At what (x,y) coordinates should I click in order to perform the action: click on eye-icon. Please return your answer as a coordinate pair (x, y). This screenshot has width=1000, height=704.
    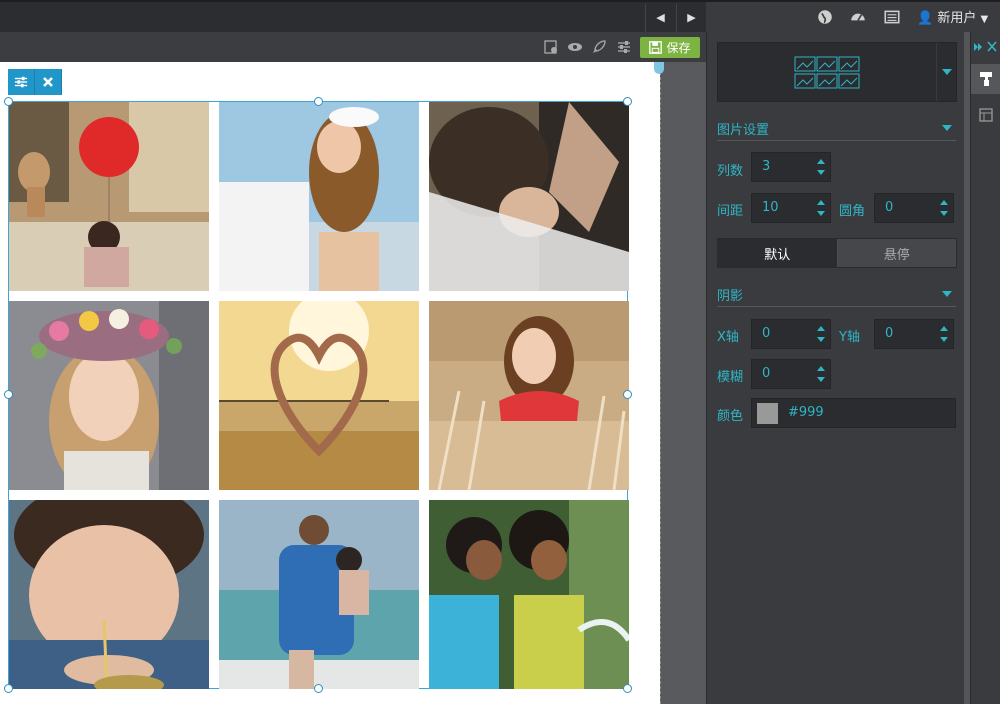
    Looking at the image, I should click on (575, 47).